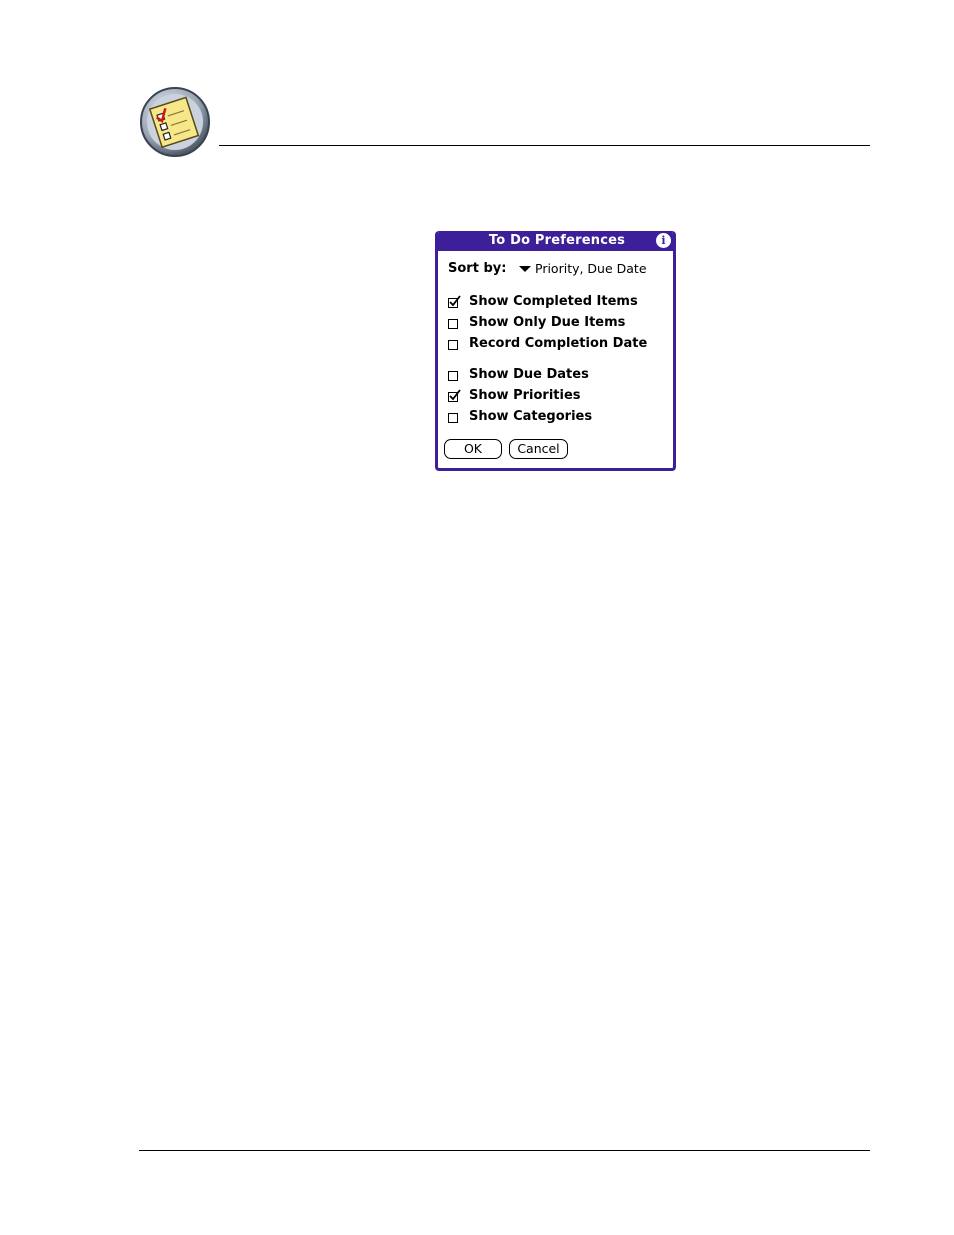 The width and height of the screenshot is (954, 1235). Describe the element at coordinates (453, 418) in the screenshot. I see `show-categories-checkbox` at that location.